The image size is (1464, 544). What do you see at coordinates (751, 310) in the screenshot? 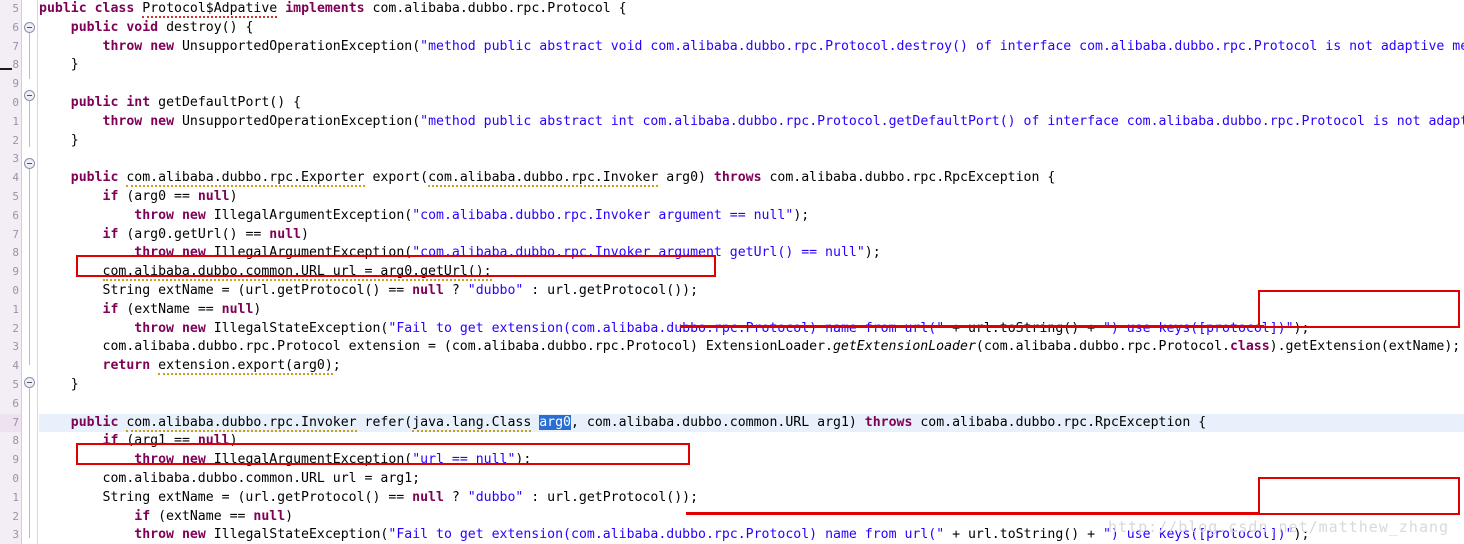
I see `code-line: if (extName == null)` at bounding box center [751, 310].